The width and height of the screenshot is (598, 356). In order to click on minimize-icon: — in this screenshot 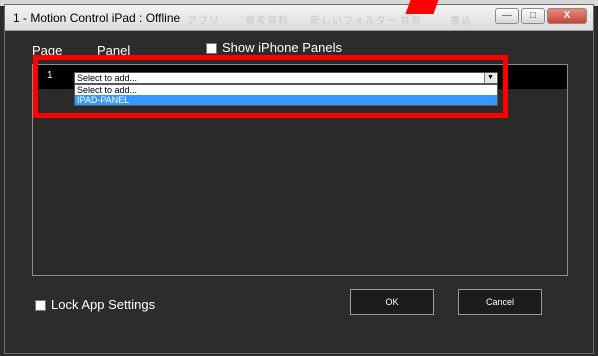, I will do `click(507, 15)`.